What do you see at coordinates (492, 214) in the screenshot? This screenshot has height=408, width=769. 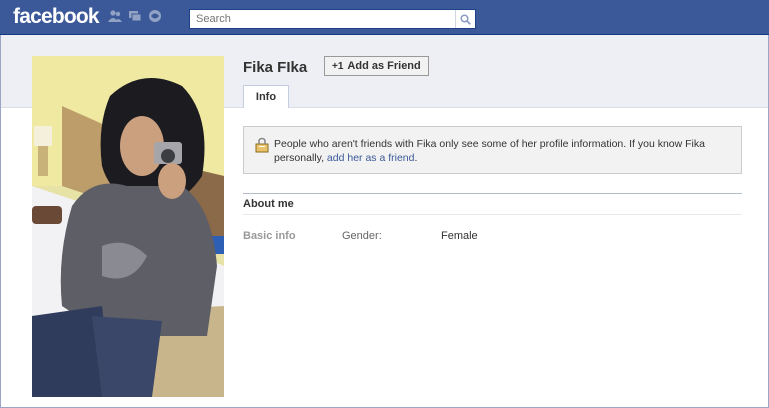 I see `section-subdivider` at bounding box center [492, 214].